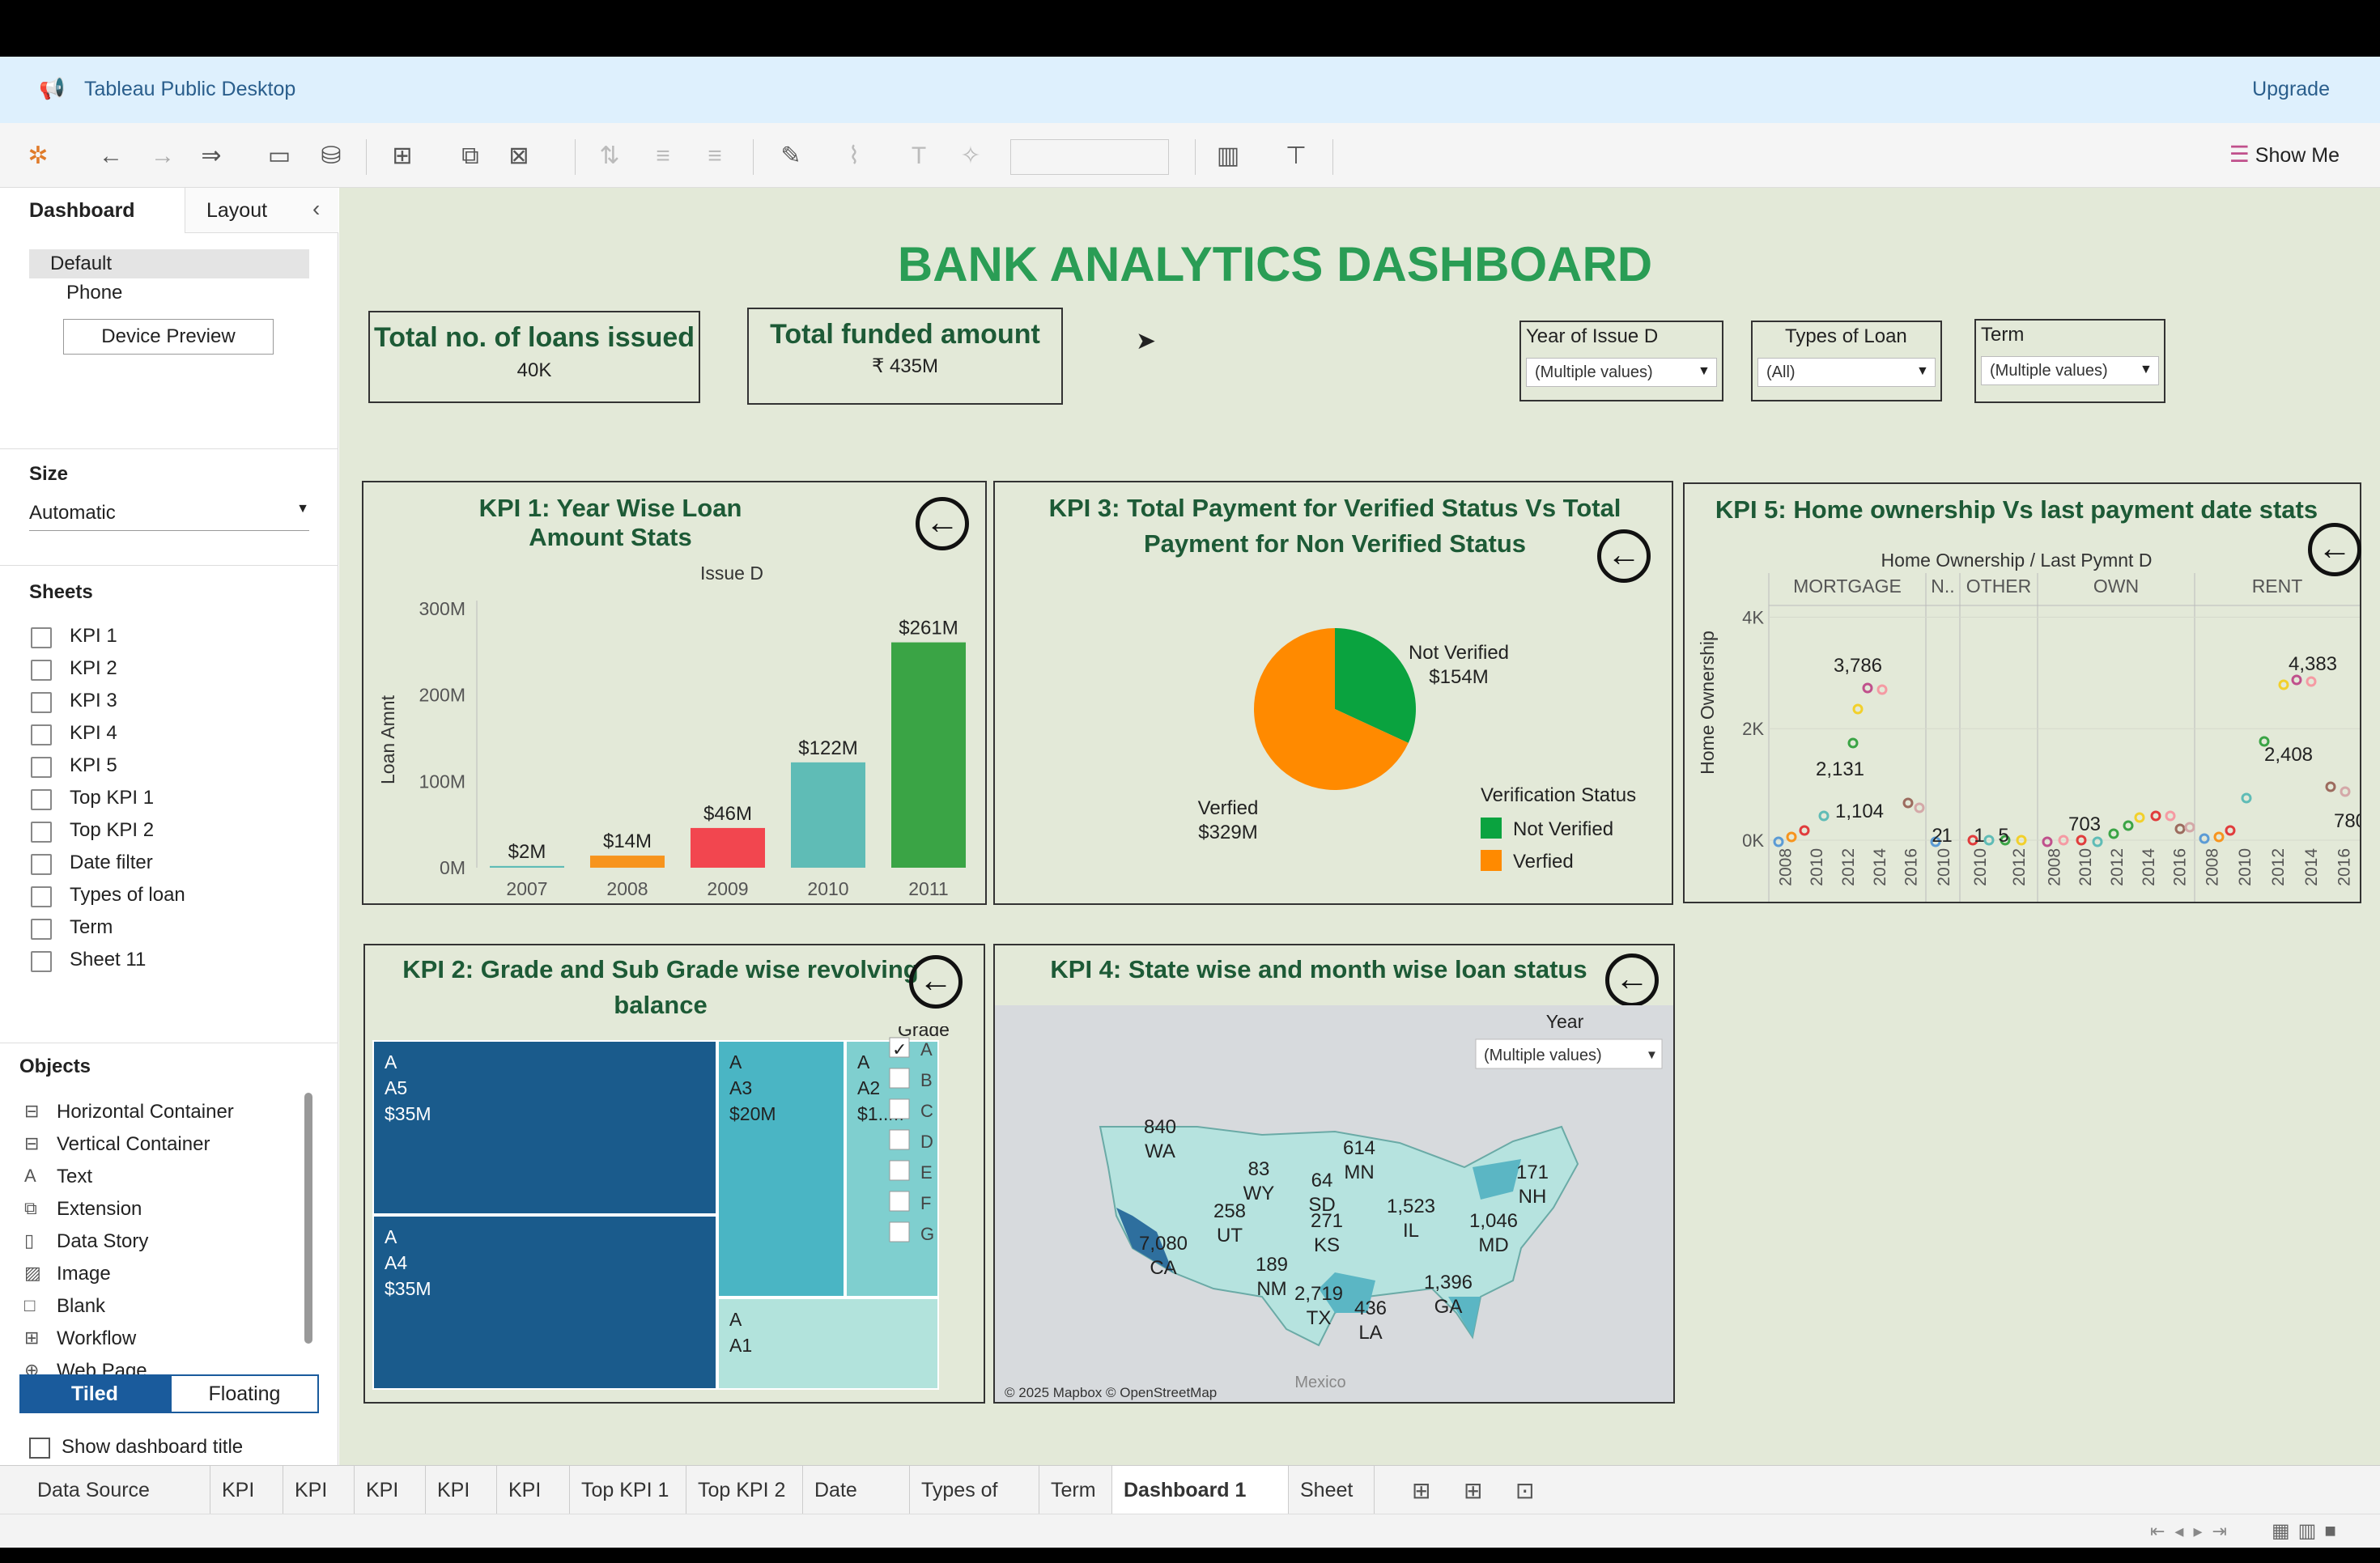 This screenshot has width=2380, height=1563. Describe the element at coordinates (919, 156) in the screenshot. I see `labels-icon: T` at that location.